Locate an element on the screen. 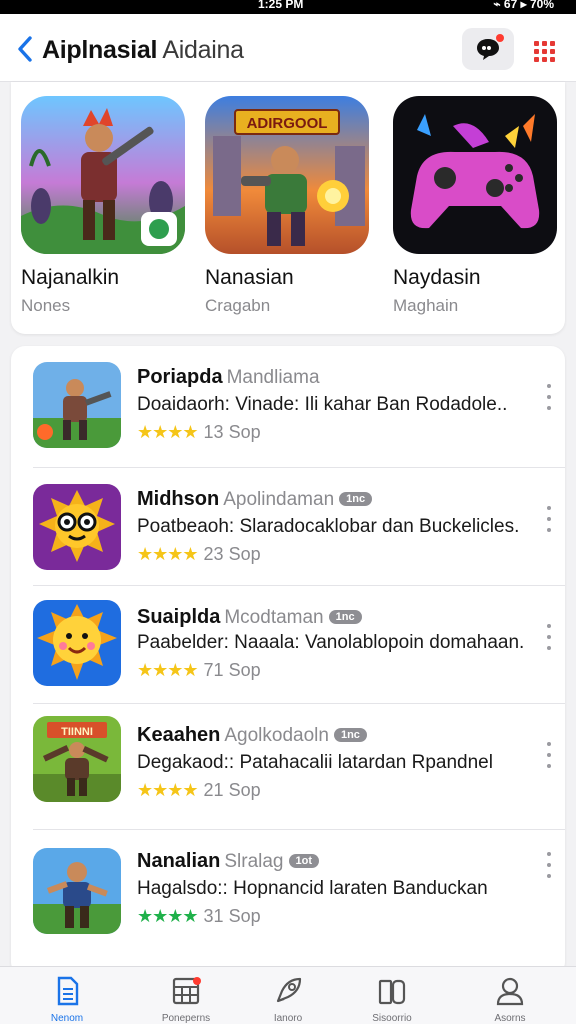 The width and height of the screenshot is (576, 1024). sun-glasses-icon is located at coordinates (77, 527).